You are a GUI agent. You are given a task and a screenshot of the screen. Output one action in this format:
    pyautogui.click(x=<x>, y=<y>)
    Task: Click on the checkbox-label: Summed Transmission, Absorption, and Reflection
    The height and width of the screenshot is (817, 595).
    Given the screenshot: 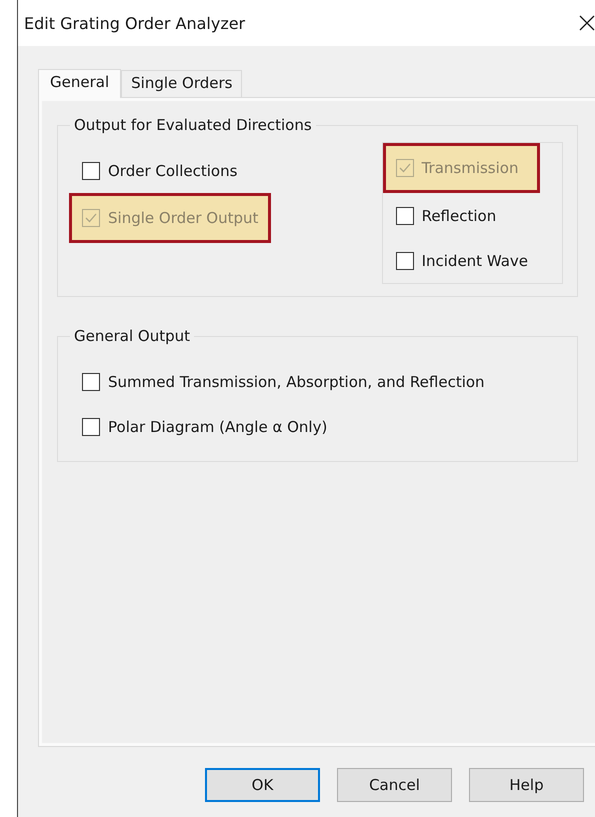 What is the action you would take?
    pyautogui.click(x=296, y=381)
    